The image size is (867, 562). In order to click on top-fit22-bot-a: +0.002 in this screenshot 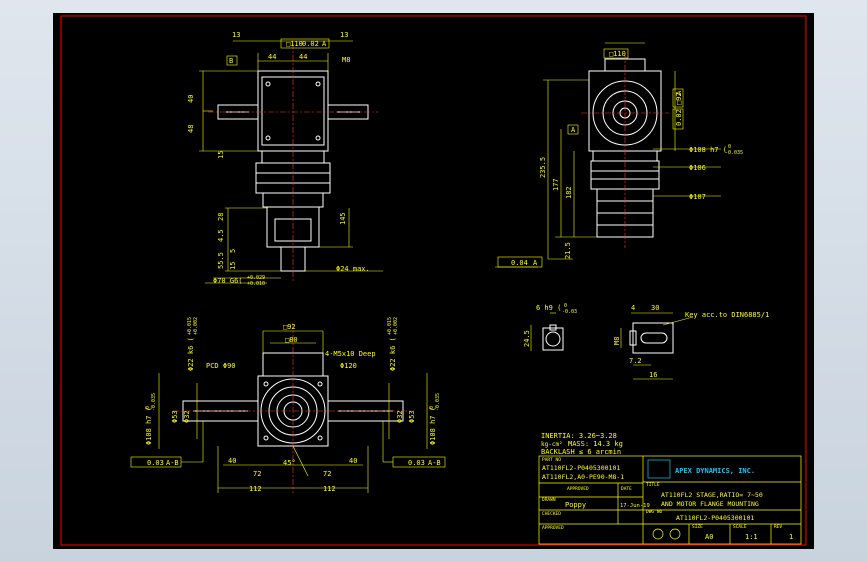, I will do `click(196, 326)`.